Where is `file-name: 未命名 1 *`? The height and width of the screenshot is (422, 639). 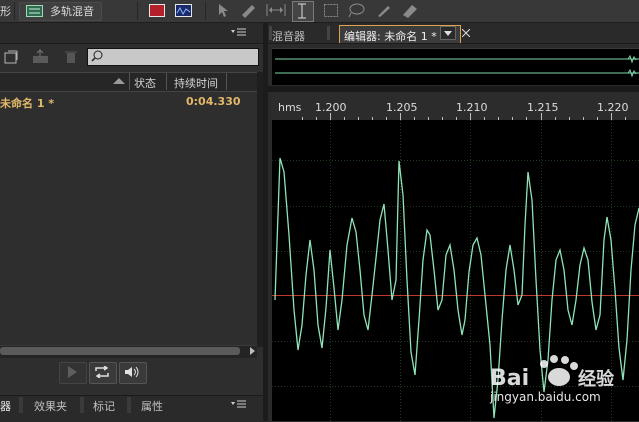 file-name: 未命名 1 * is located at coordinates (27, 103).